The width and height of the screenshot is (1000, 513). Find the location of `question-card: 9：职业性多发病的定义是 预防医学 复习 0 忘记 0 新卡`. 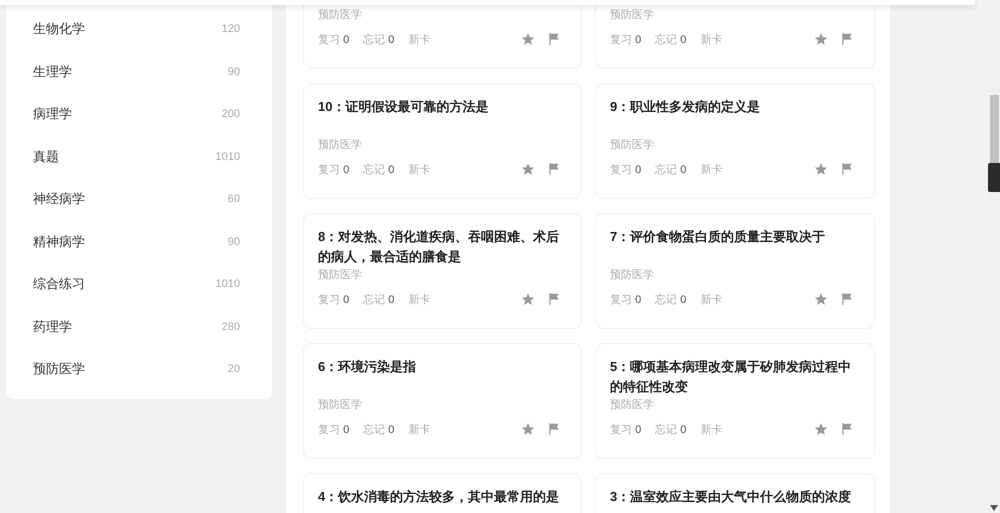

question-card: 9：职业性多发病的定义是 预防医学 复习 0 忘记 0 新卡 is located at coordinates (735, 141).